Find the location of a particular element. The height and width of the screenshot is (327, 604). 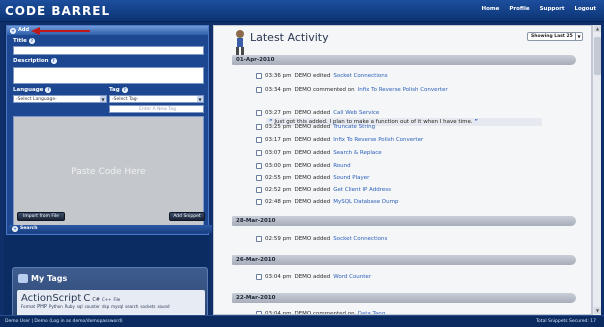

page-title: Latest Activity is located at coordinates (289, 37).